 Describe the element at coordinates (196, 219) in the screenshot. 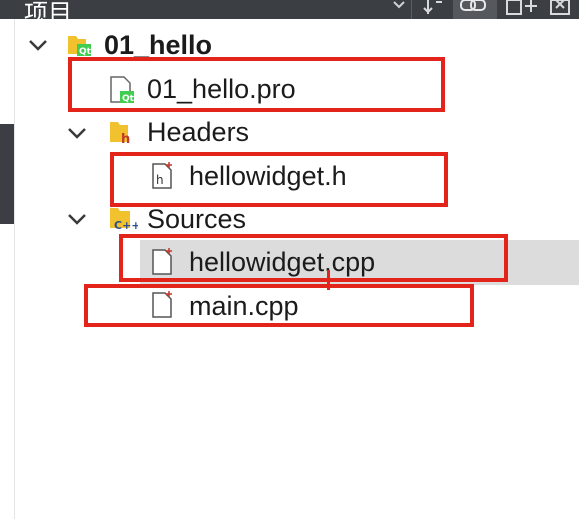

I see `tree-item-sources-folder: Sources` at that location.